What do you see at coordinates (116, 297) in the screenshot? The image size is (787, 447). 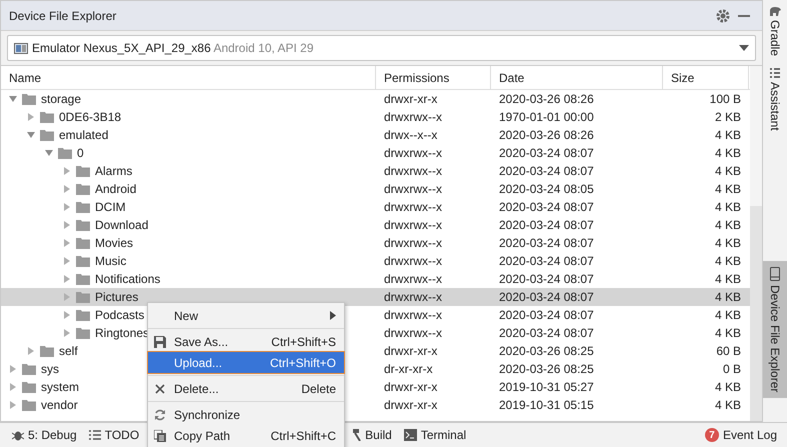 I see `file-name: Pictures` at bounding box center [116, 297].